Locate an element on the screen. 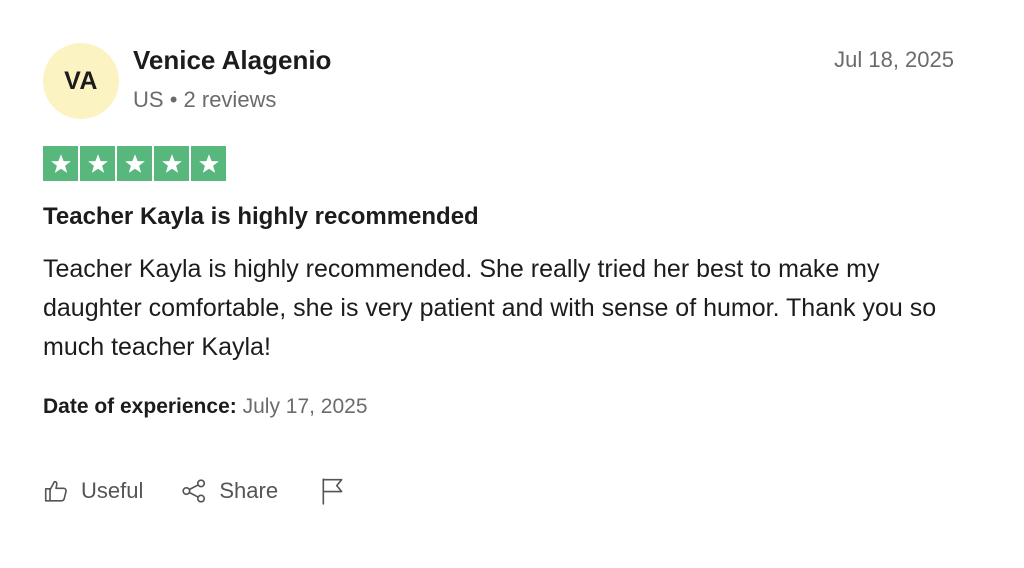 Image resolution: width=1024 pixels, height=568 pixels. share-button: Share is located at coordinates (229, 491).